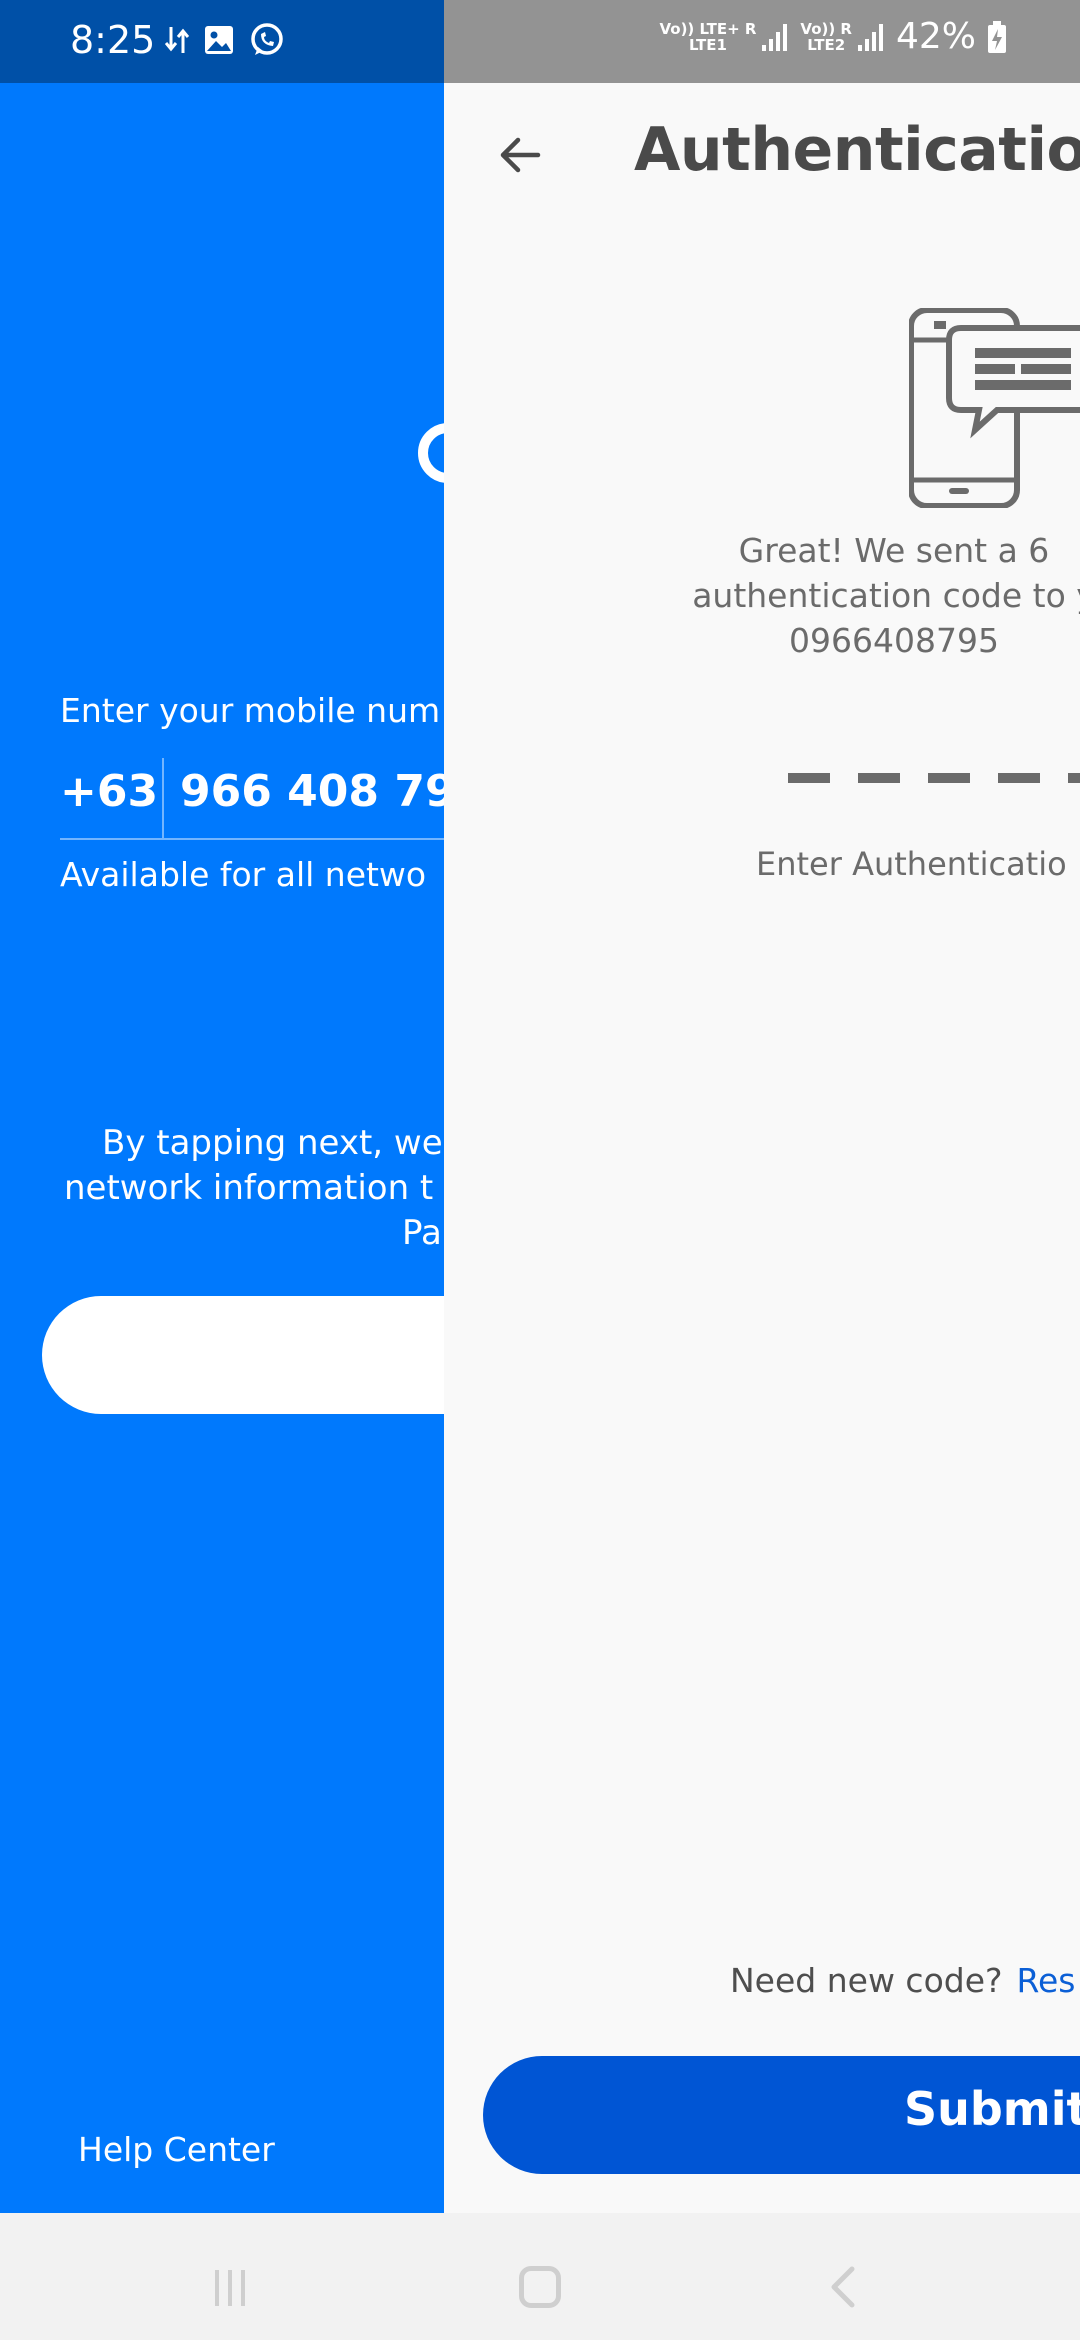 Image resolution: width=1080 pixels, height=2340 pixels. What do you see at coordinates (267, 39) in the screenshot?
I see `whatsapp-icon` at bounding box center [267, 39].